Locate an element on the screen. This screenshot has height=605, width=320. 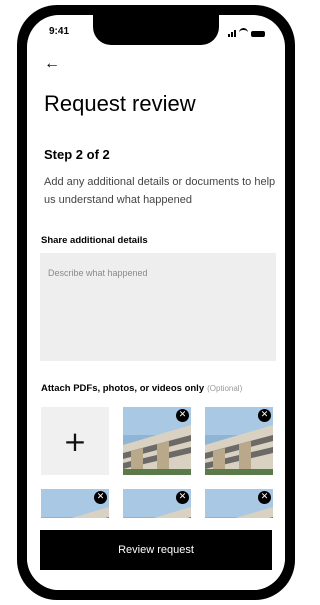
review-request-button: Review request is located at coordinates (156, 550).